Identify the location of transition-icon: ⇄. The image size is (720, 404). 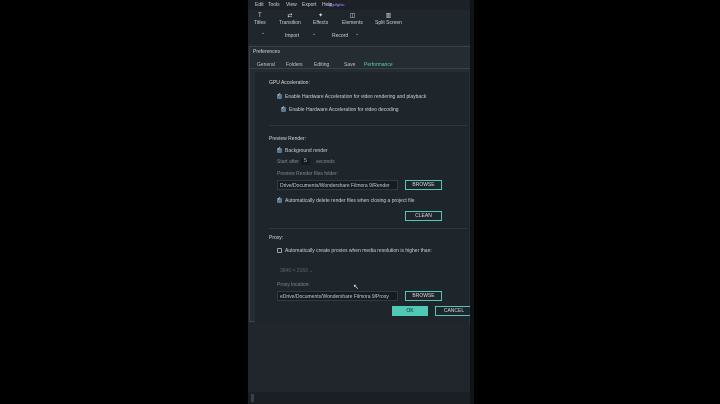
(290, 16).